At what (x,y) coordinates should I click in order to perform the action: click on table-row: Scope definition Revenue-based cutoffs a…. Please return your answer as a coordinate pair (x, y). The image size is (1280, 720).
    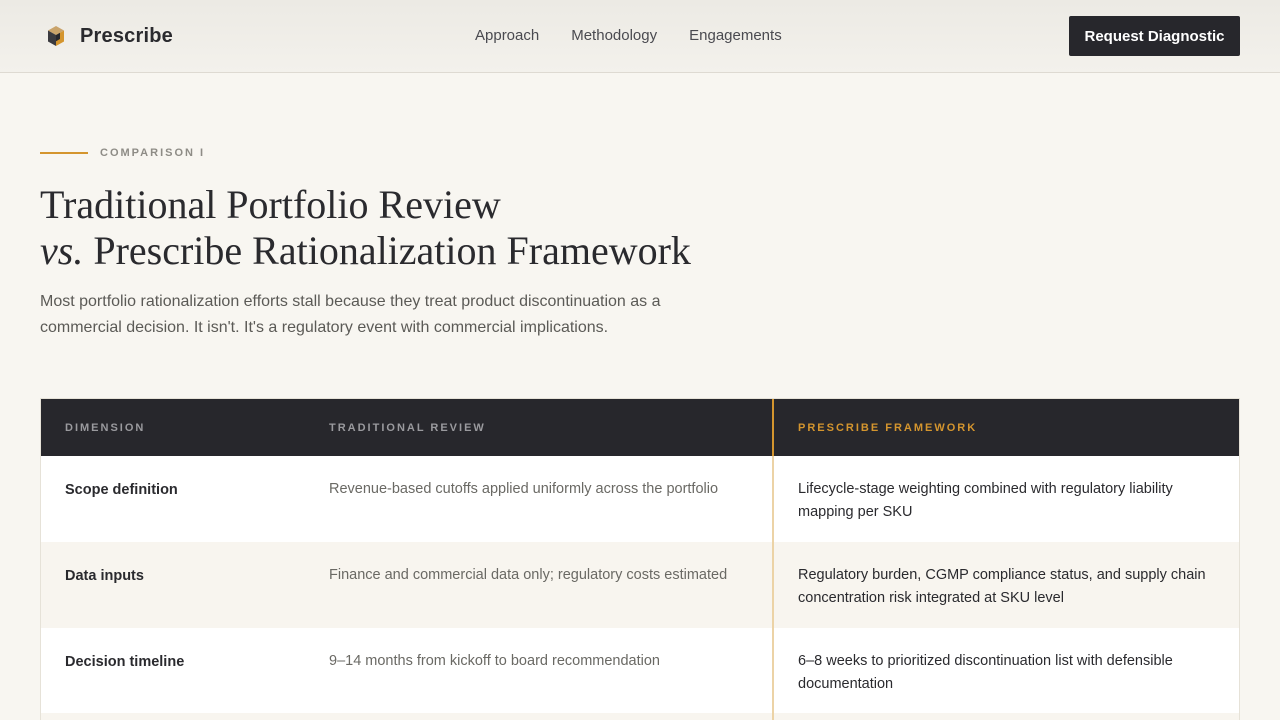
    Looking at the image, I should click on (640, 499).